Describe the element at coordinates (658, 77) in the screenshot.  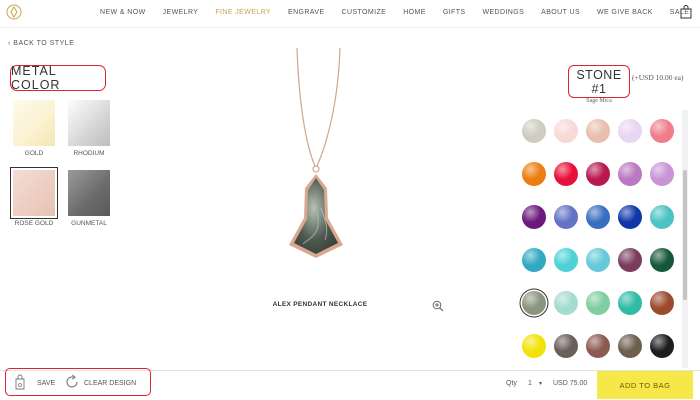
I see `stone-price-note: (+USD 10.00 ea)` at that location.